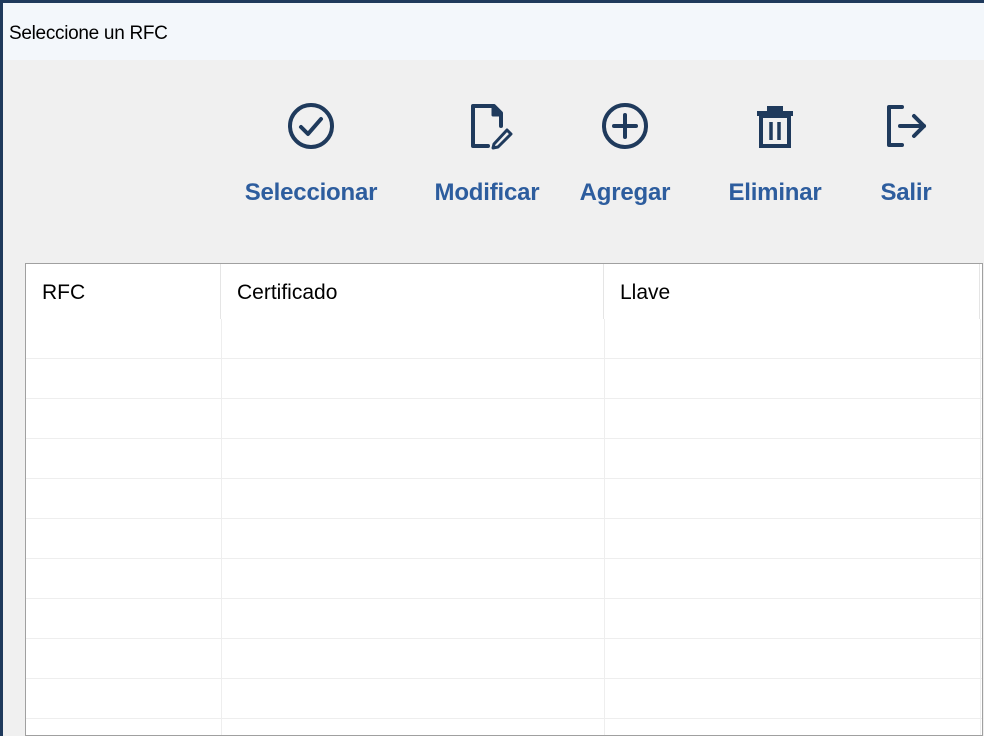  I want to click on modificar-label: Modificar, so click(487, 192).